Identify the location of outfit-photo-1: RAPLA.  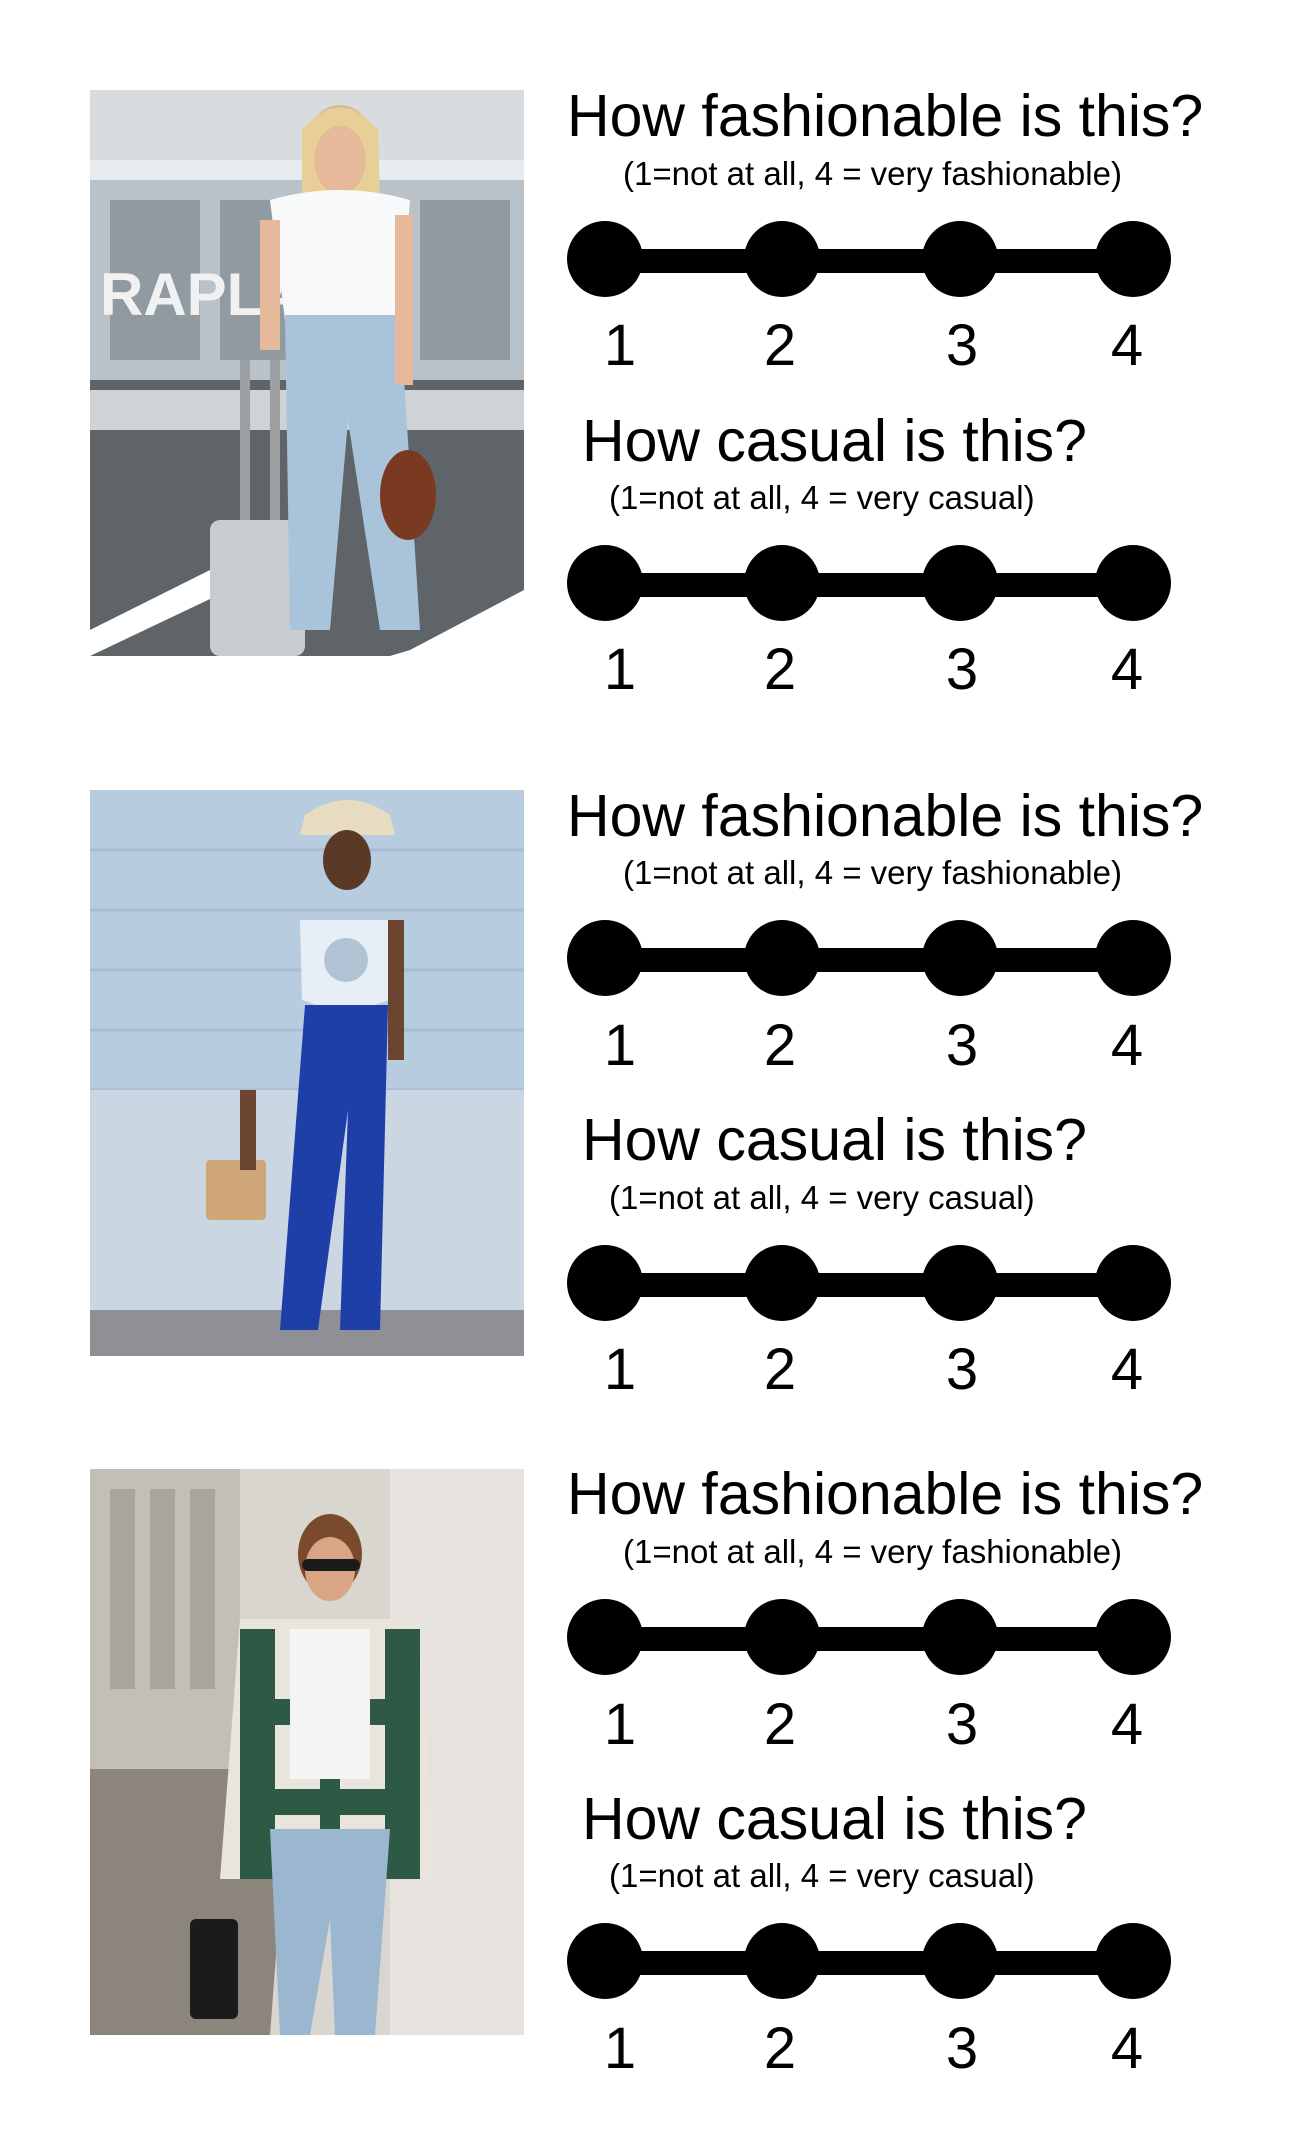
(307, 373).